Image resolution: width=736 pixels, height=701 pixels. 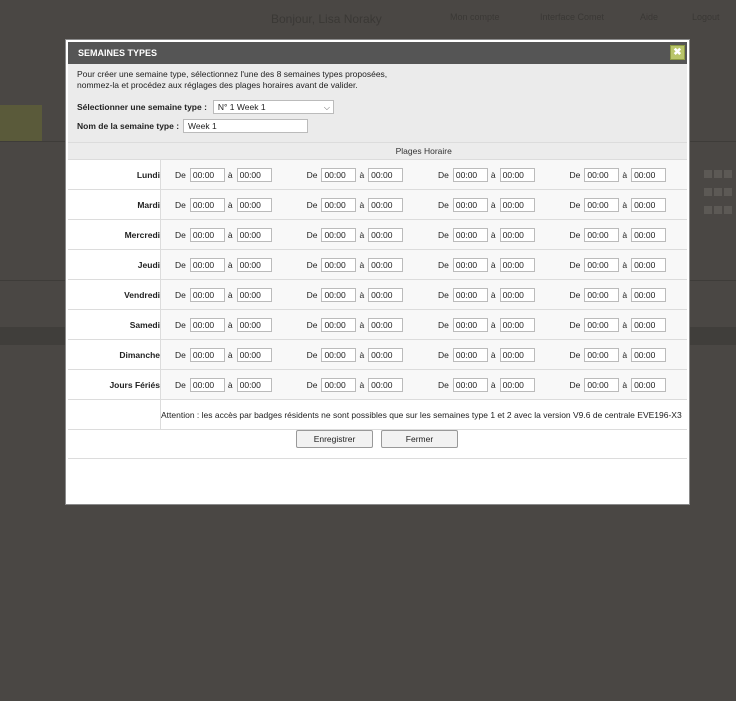 What do you see at coordinates (114, 204) in the screenshot?
I see `day-label: Mardi` at bounding box center [114, 204].